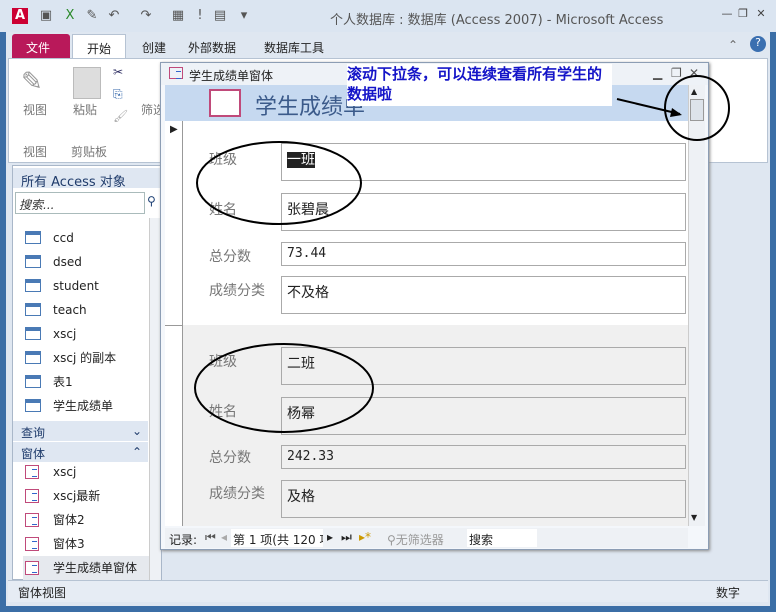 The height and width of the screenshot is (612, 776). I want to click on arrow-head-icon, so click(676, 112).